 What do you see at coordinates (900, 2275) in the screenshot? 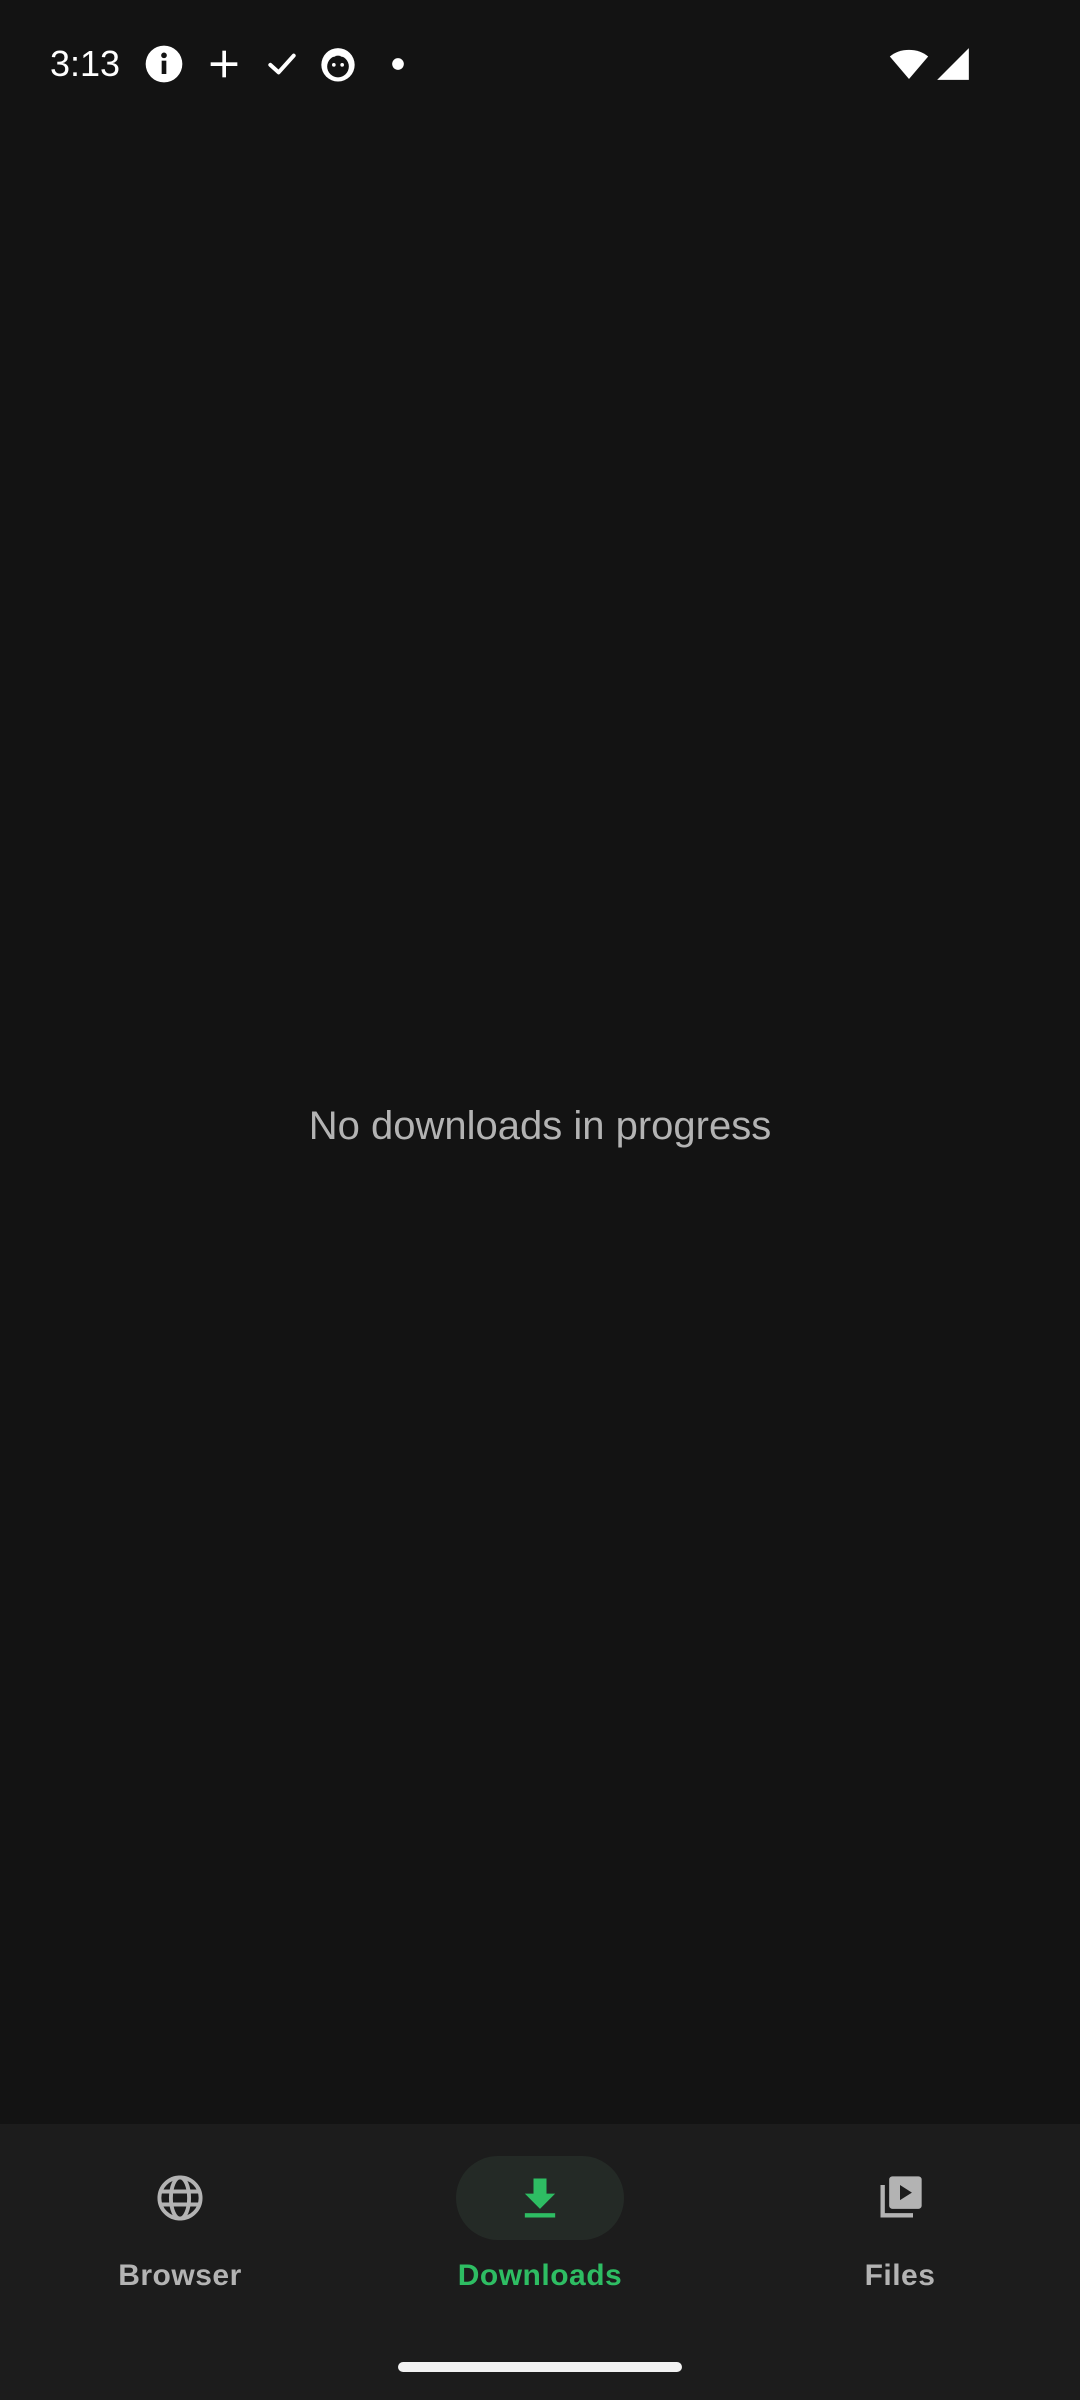
I see `nav-label-files: Files` at bounding box center [900, 2275].